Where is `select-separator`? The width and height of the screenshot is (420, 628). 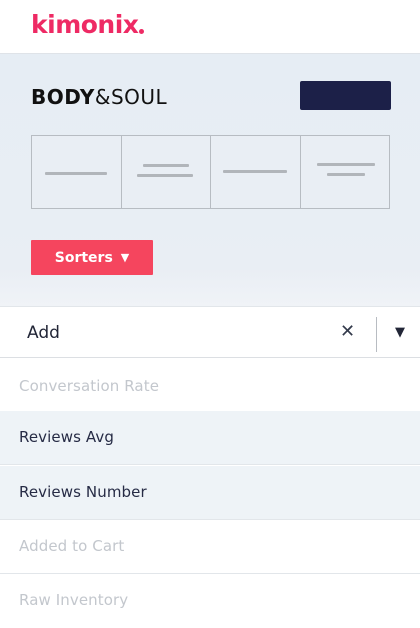
select-separator is located at coordinates (376, 334).